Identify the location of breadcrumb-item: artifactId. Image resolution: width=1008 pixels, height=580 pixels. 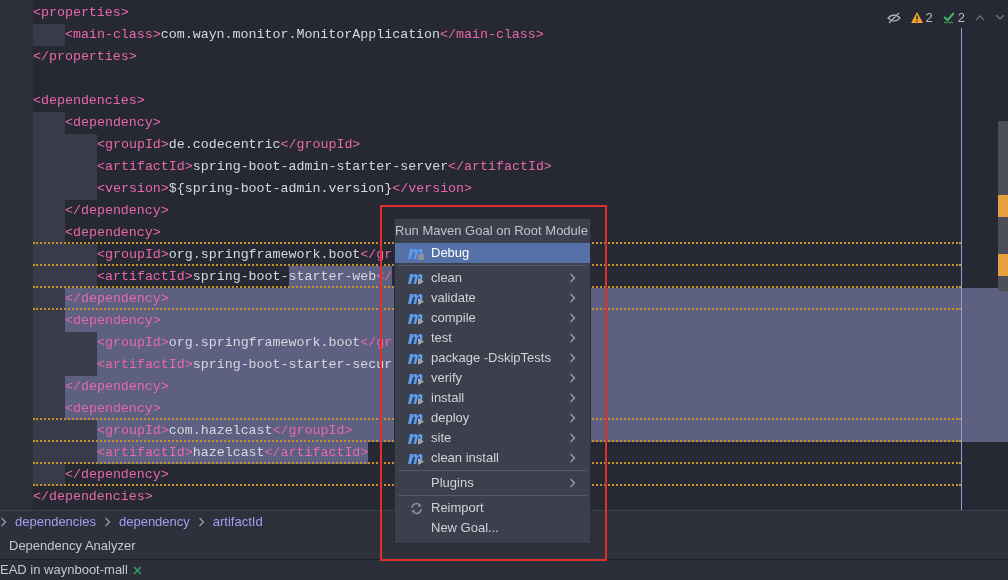
(237, 522).